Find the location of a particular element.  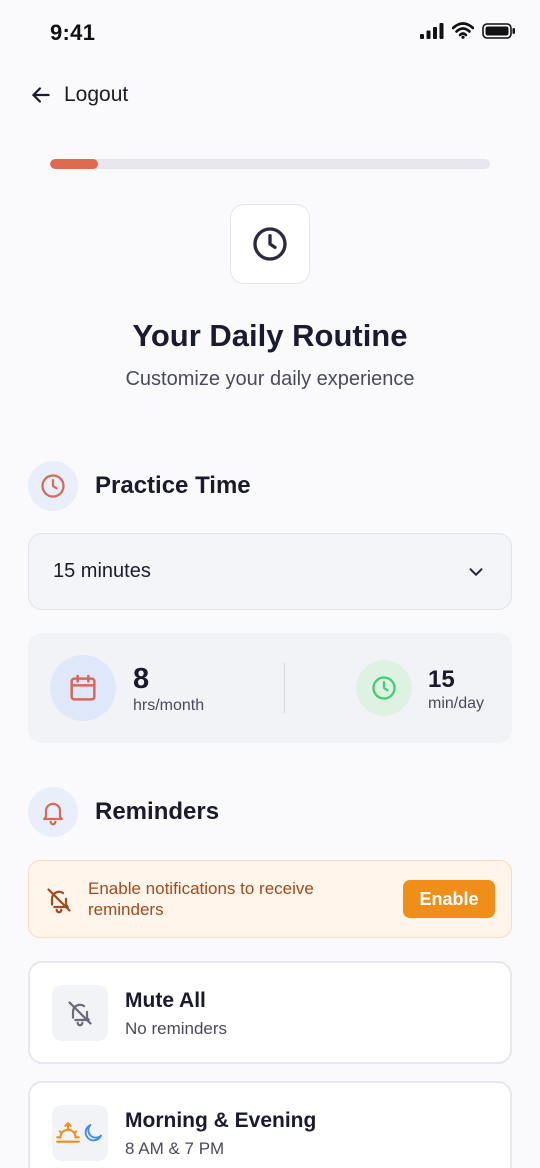

logout-label: Logout is located at coordinates (96, 94).